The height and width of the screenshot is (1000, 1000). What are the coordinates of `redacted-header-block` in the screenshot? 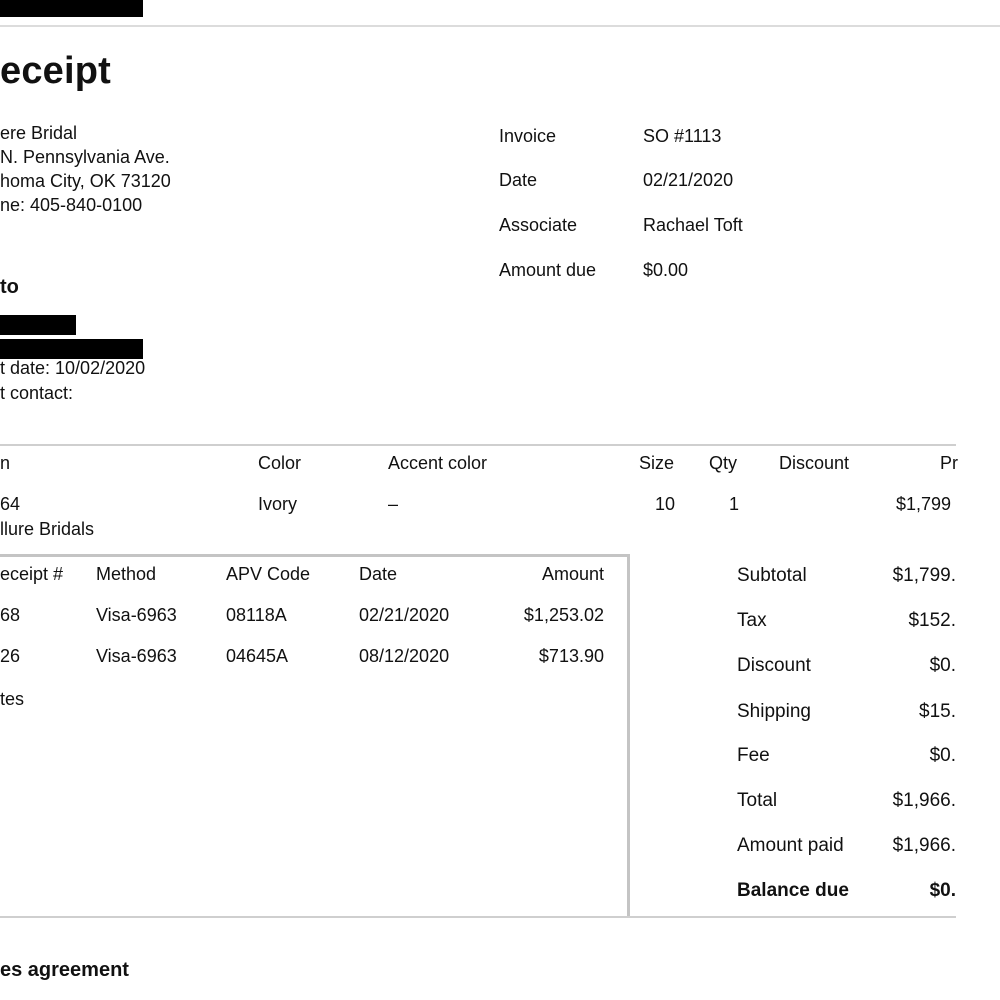 It's located at (71, 8).